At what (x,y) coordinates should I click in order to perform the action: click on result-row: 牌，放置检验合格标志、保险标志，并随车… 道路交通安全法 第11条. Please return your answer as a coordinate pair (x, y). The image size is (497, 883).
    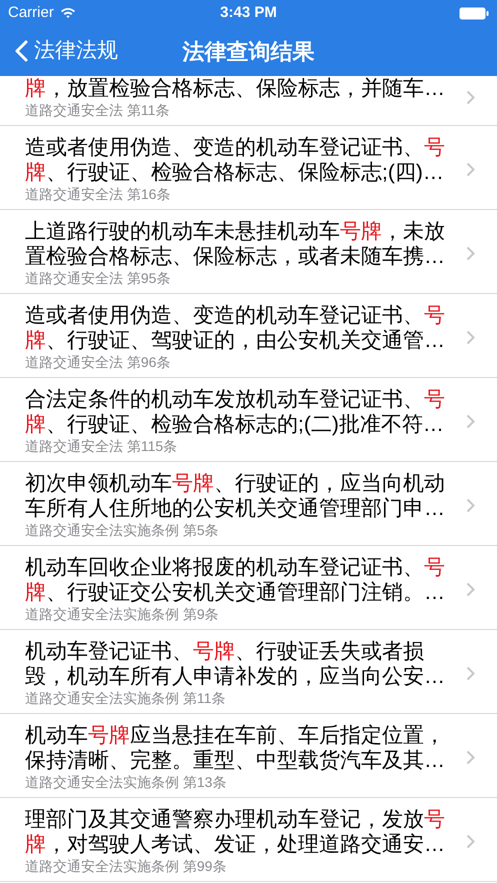
    Looking at the image, I should click on (248, 101).